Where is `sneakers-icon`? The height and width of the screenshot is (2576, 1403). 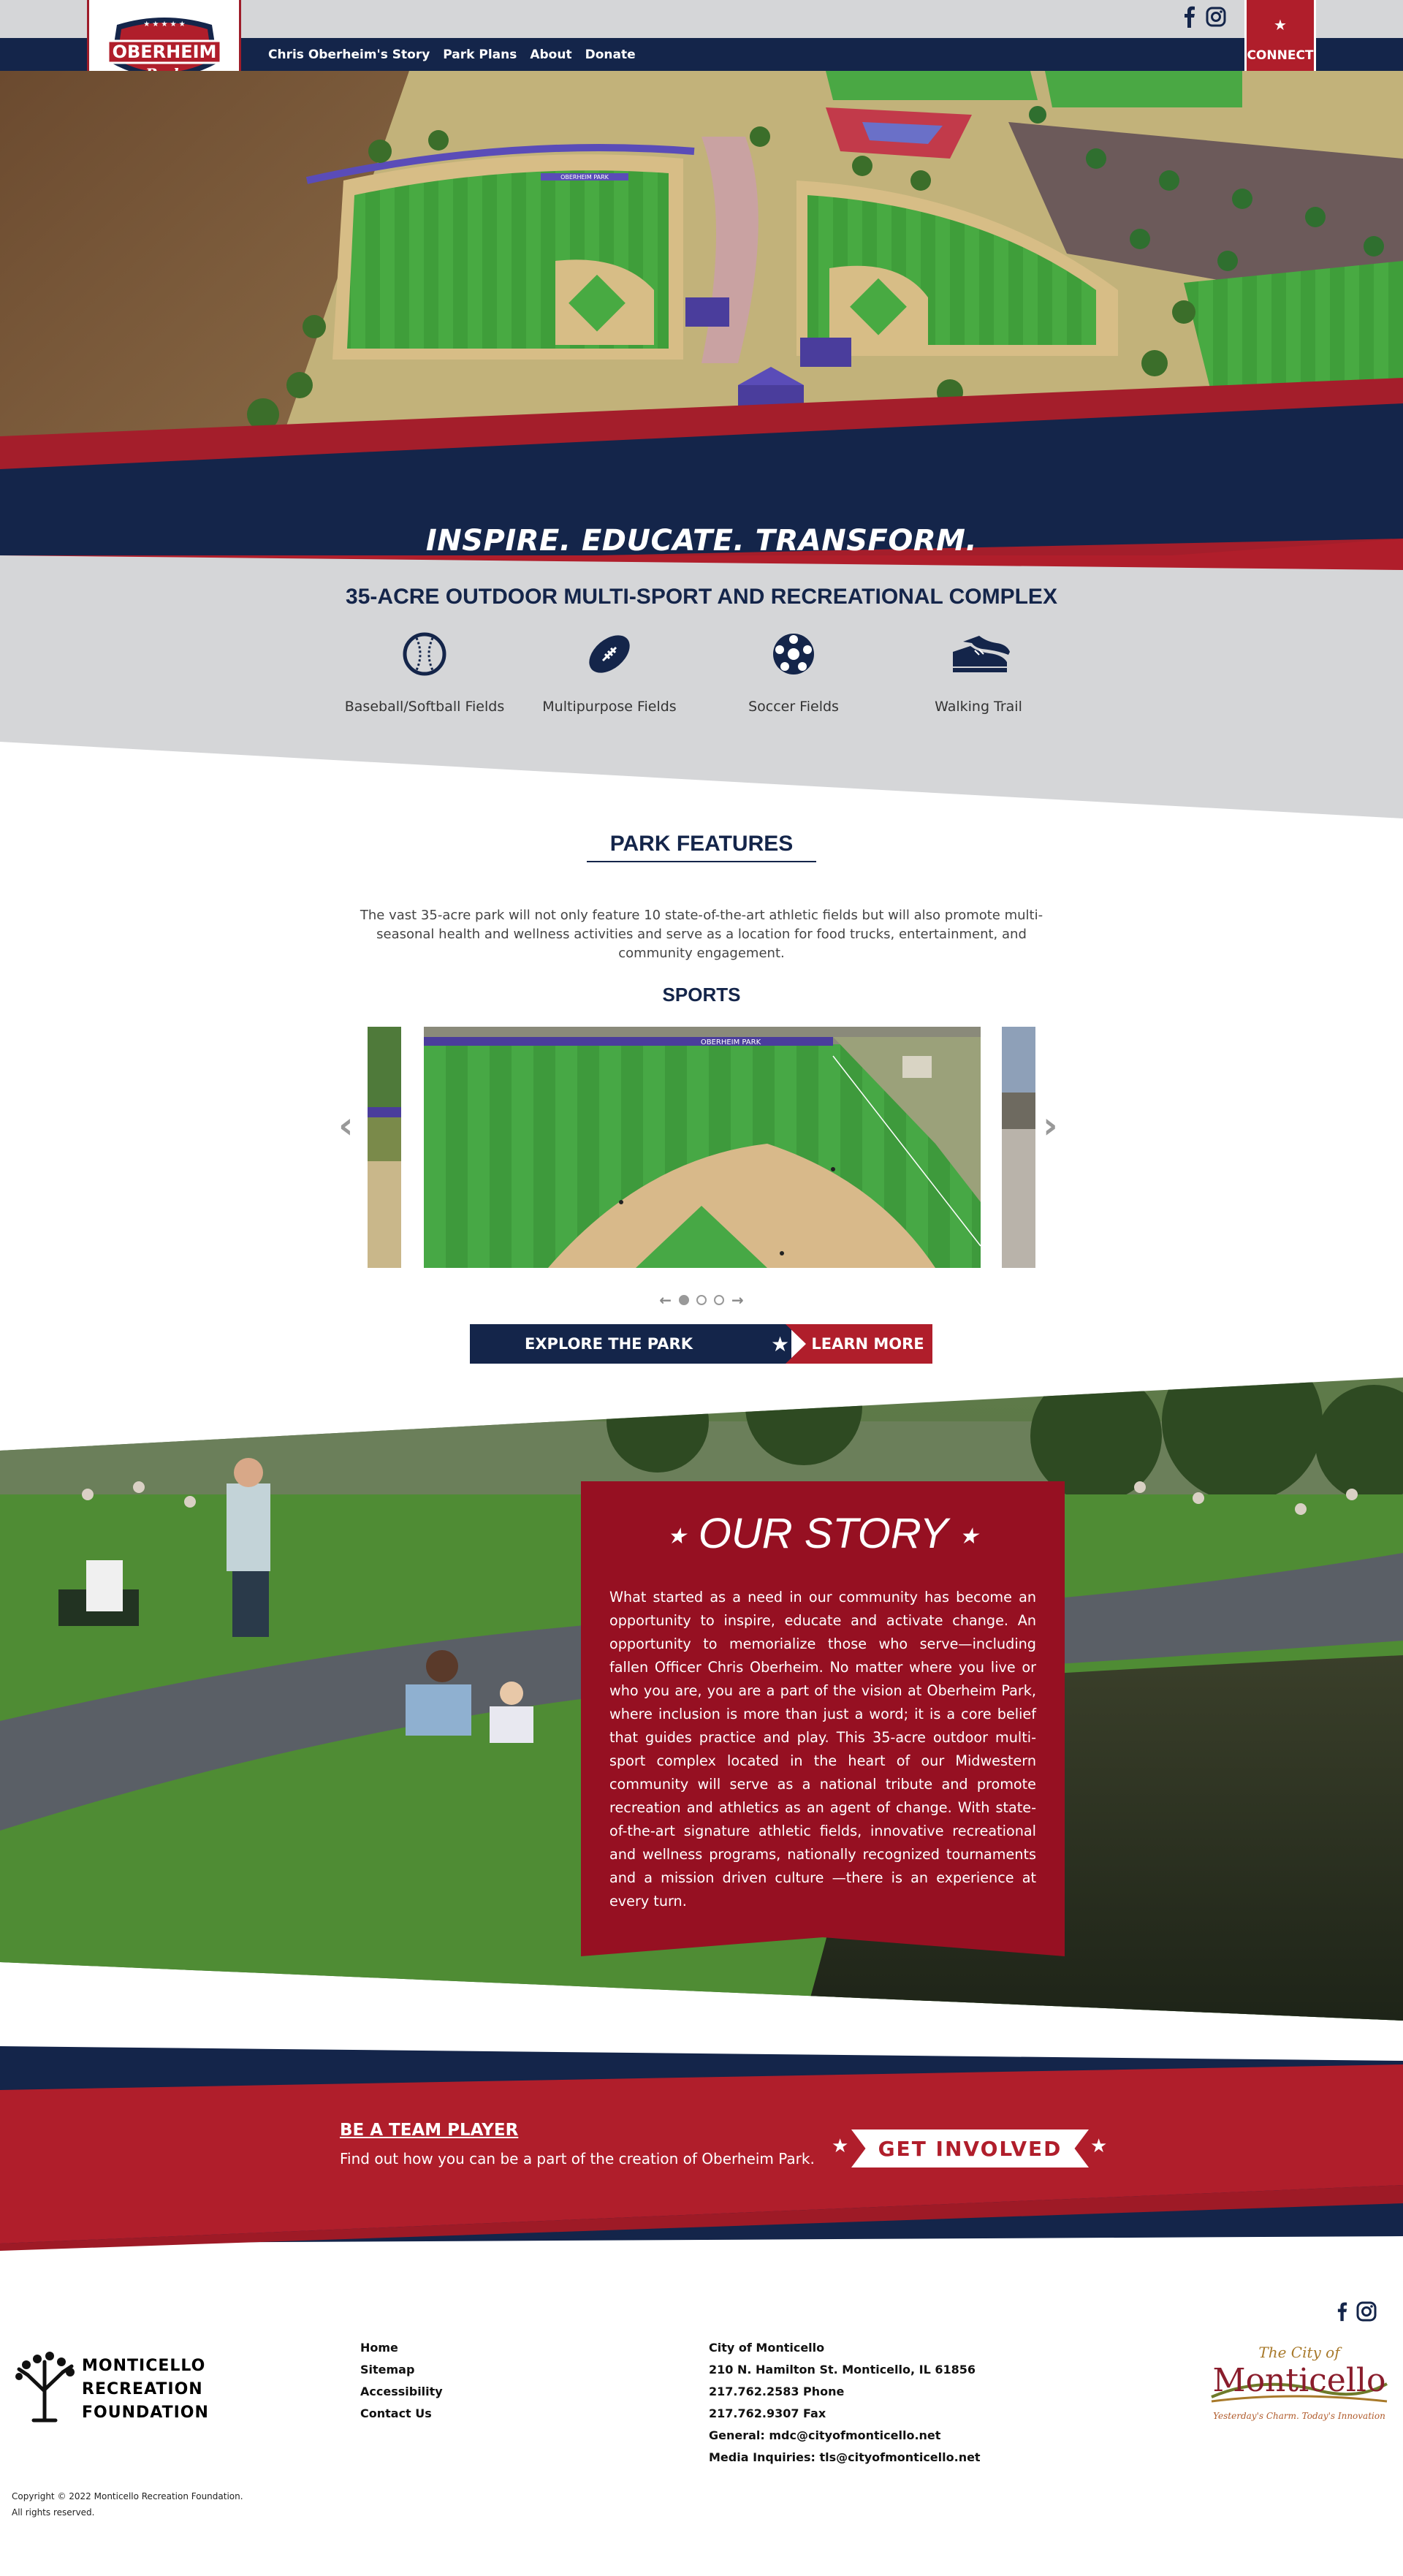
sneakers-icon is located at coordinates (978, 654).